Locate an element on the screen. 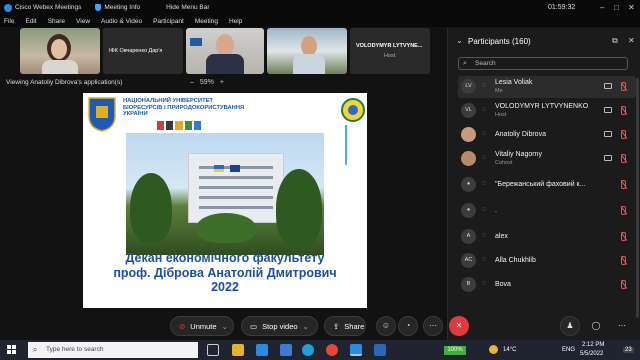  minimize-button: – is located at coordinates (602, 7).